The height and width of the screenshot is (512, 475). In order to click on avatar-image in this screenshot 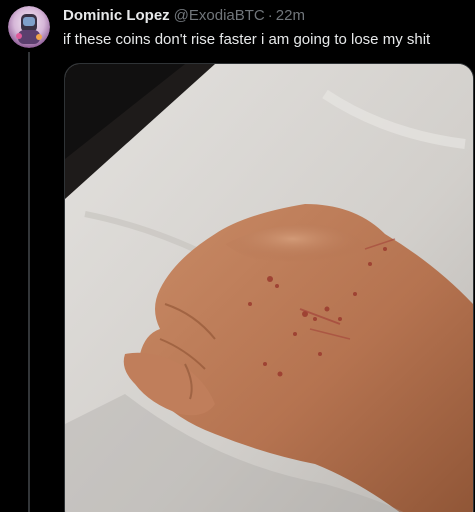, I will do `click(29, 27)`.